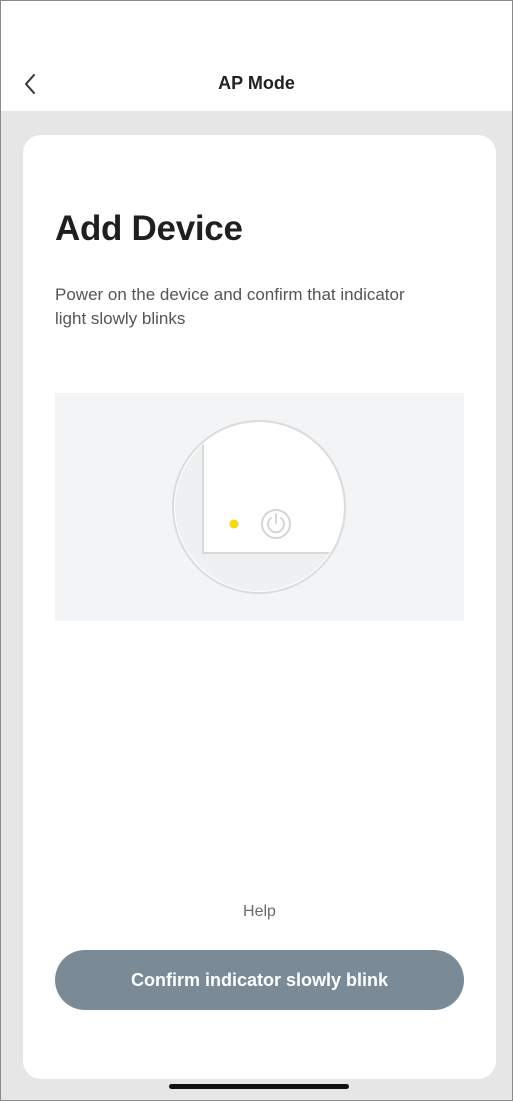 The image size is (513, 1101). What do you see at coordinates (149, 228) in the screenshot?
I see `add-device-heading: Add Device` at bounding box center [149, 228].